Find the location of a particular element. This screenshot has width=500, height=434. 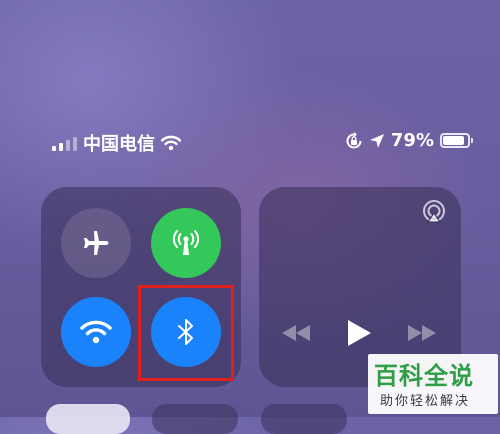

watermark-logo: 百科全说 助你轻松解决 is located at coordinates (433, 384).